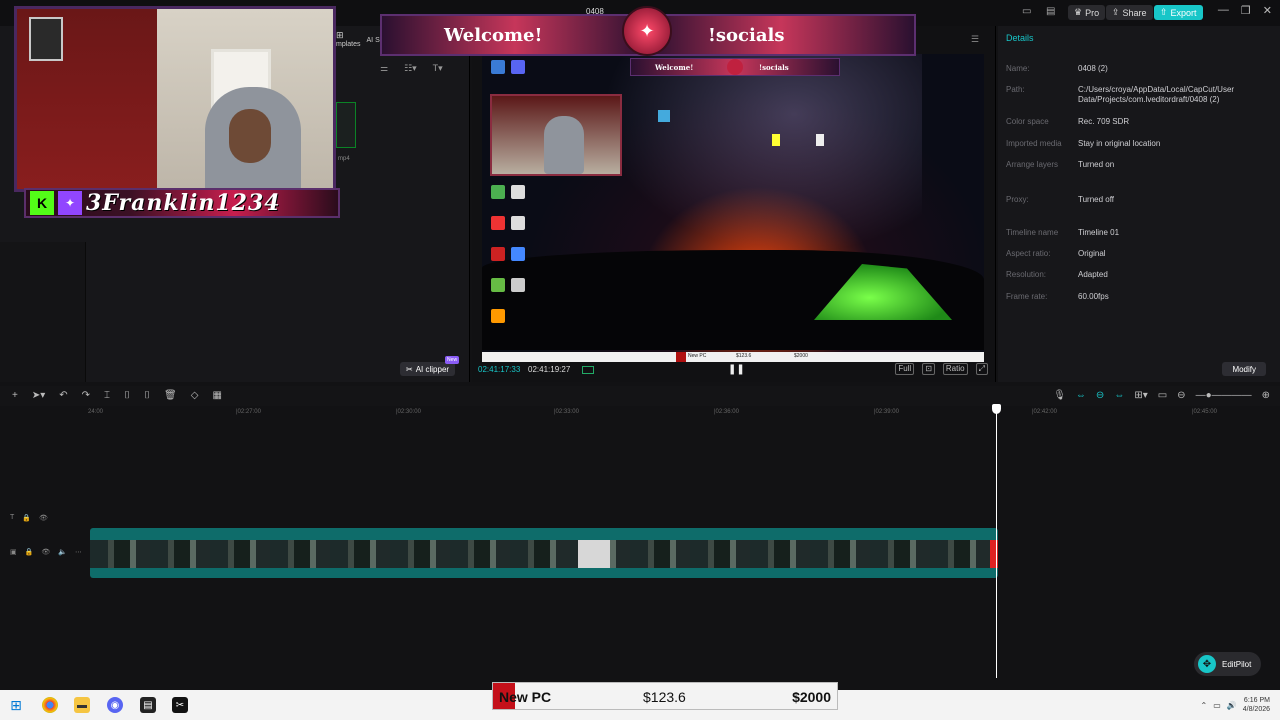 The image size is (1280, 720). Describe the element at coordinates (373, 39) in the screenshot. I see `ai-tab: AI S` at that location.